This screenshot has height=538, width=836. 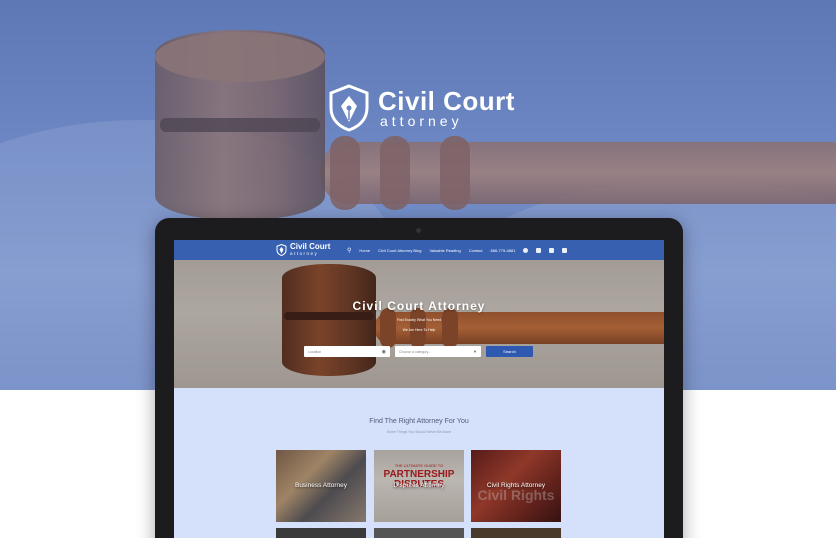 I want to click on hero-overlay, so click(x=419, y=324).